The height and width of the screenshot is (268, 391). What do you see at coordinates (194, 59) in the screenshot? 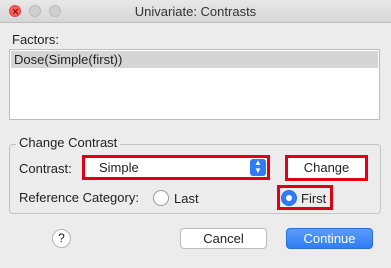
I see `list-item: Dose(Simple(first))` at bounding box center [194, 59].